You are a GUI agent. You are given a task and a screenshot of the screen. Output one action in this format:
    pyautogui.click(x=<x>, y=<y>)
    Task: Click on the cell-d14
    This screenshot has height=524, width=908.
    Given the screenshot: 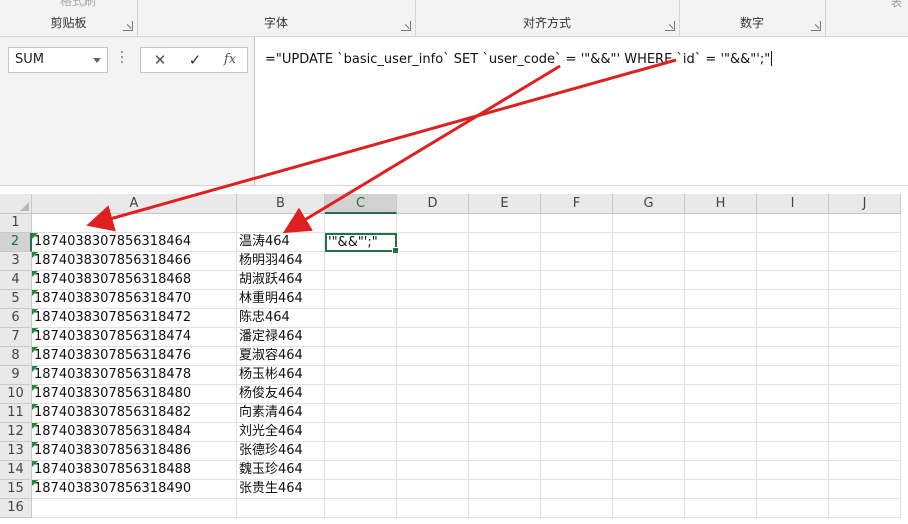 What is the action you would take?
    pyautogui.click(x=433, y=470)
    